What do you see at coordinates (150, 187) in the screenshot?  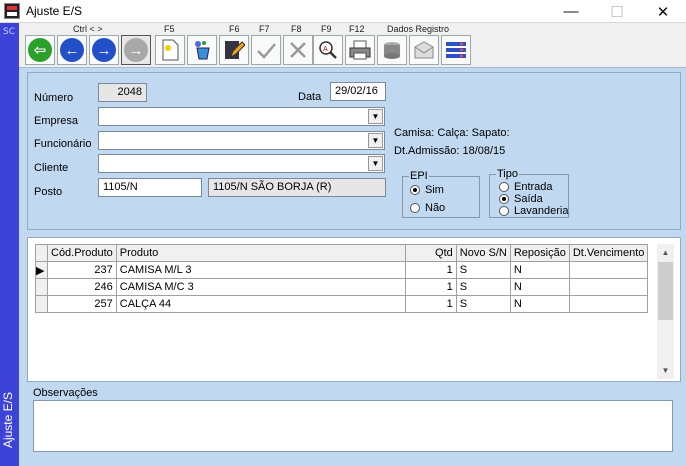 I see `posto-code-field: 1105/N` at bounding box center [150, 187].